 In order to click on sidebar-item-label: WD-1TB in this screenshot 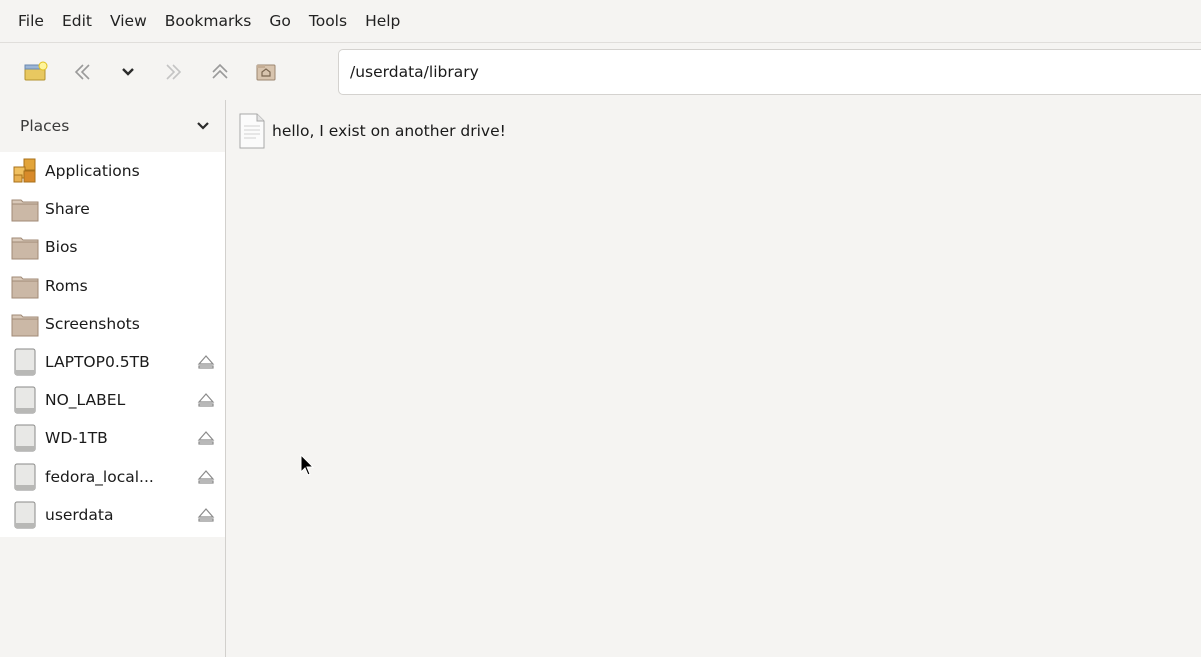, I will do `click(76, 438)`.